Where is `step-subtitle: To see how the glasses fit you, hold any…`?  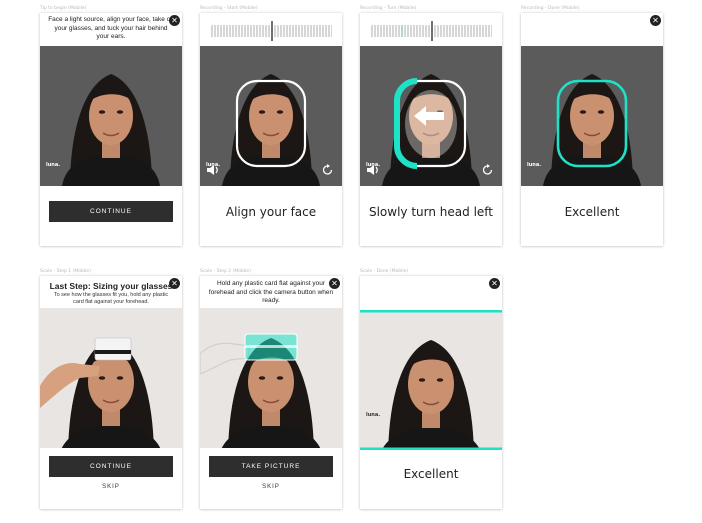
step-subtitle: To see how the glasses fit you, hold any… is located at coordinates (111, 298).